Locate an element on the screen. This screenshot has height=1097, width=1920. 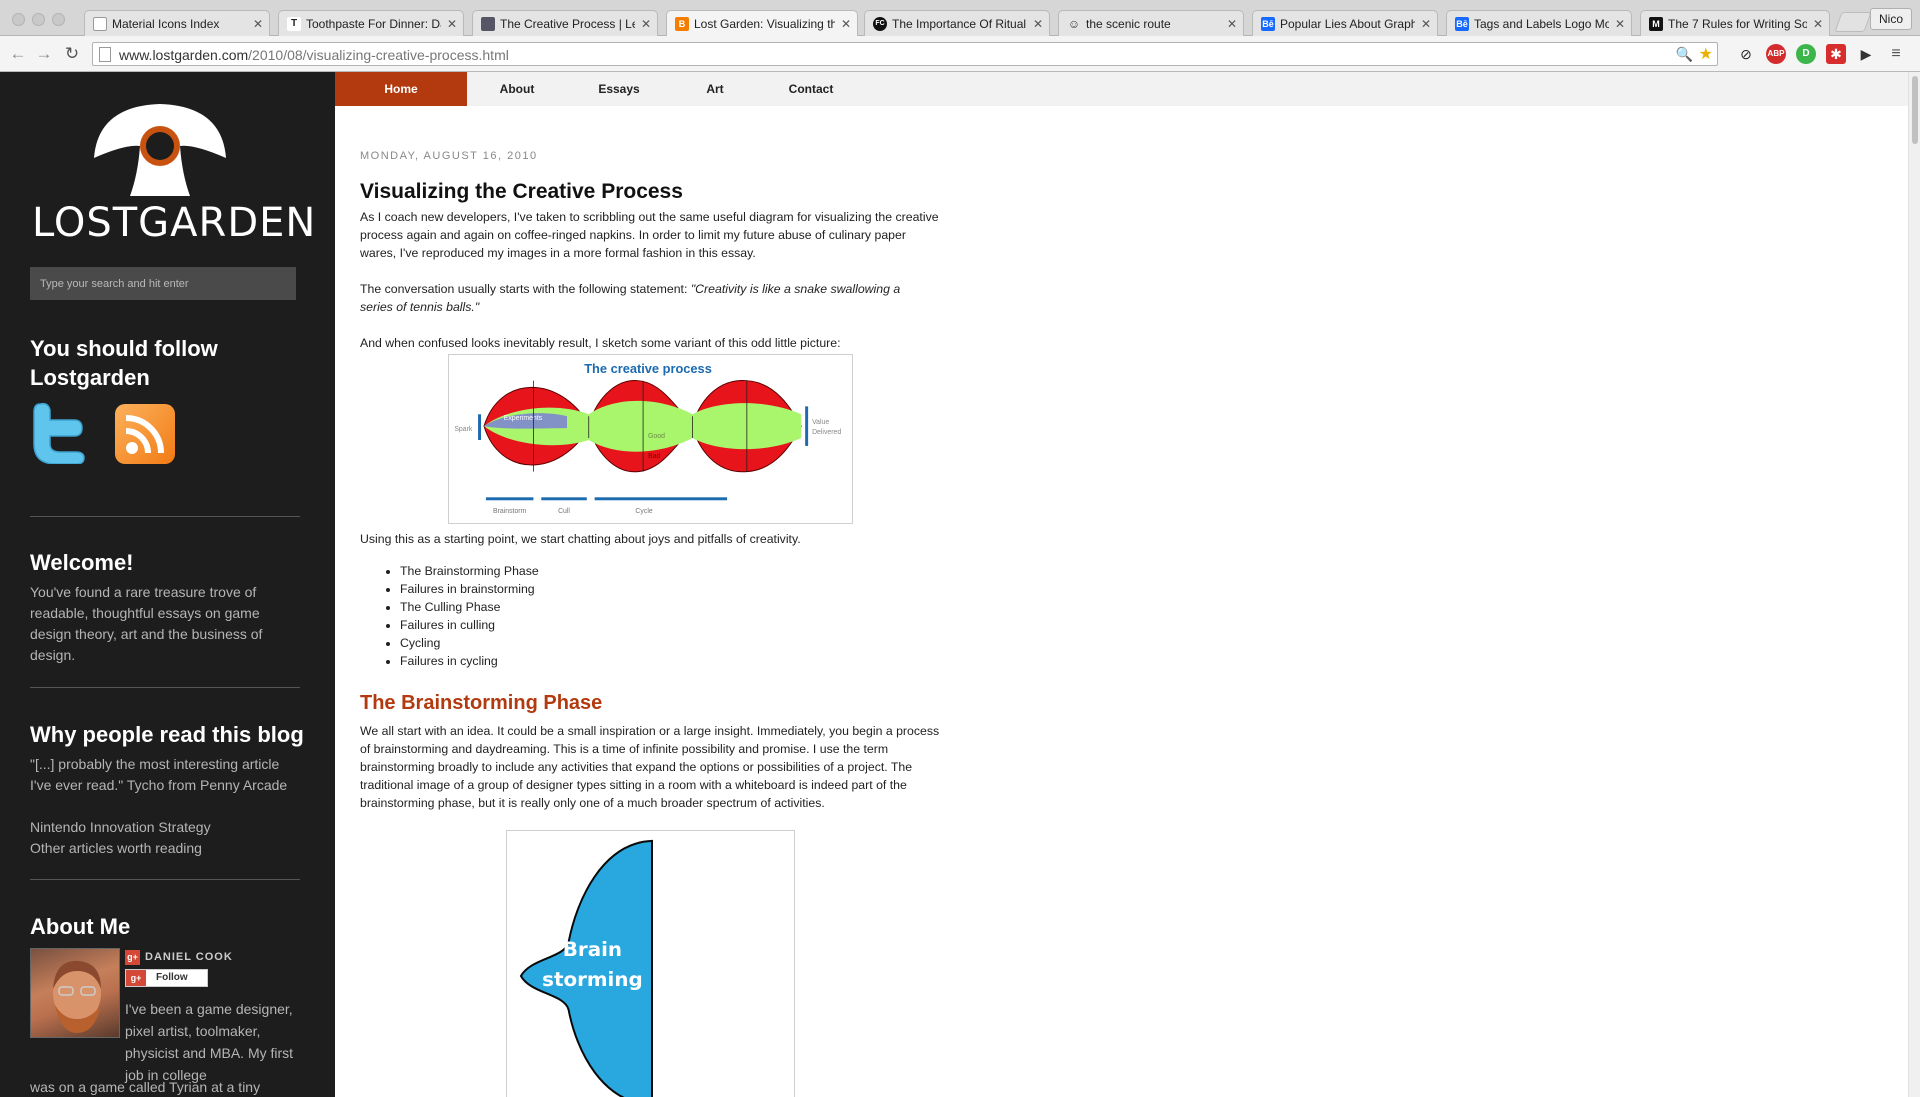
nav-about: About is located at coordinates (517, 89).